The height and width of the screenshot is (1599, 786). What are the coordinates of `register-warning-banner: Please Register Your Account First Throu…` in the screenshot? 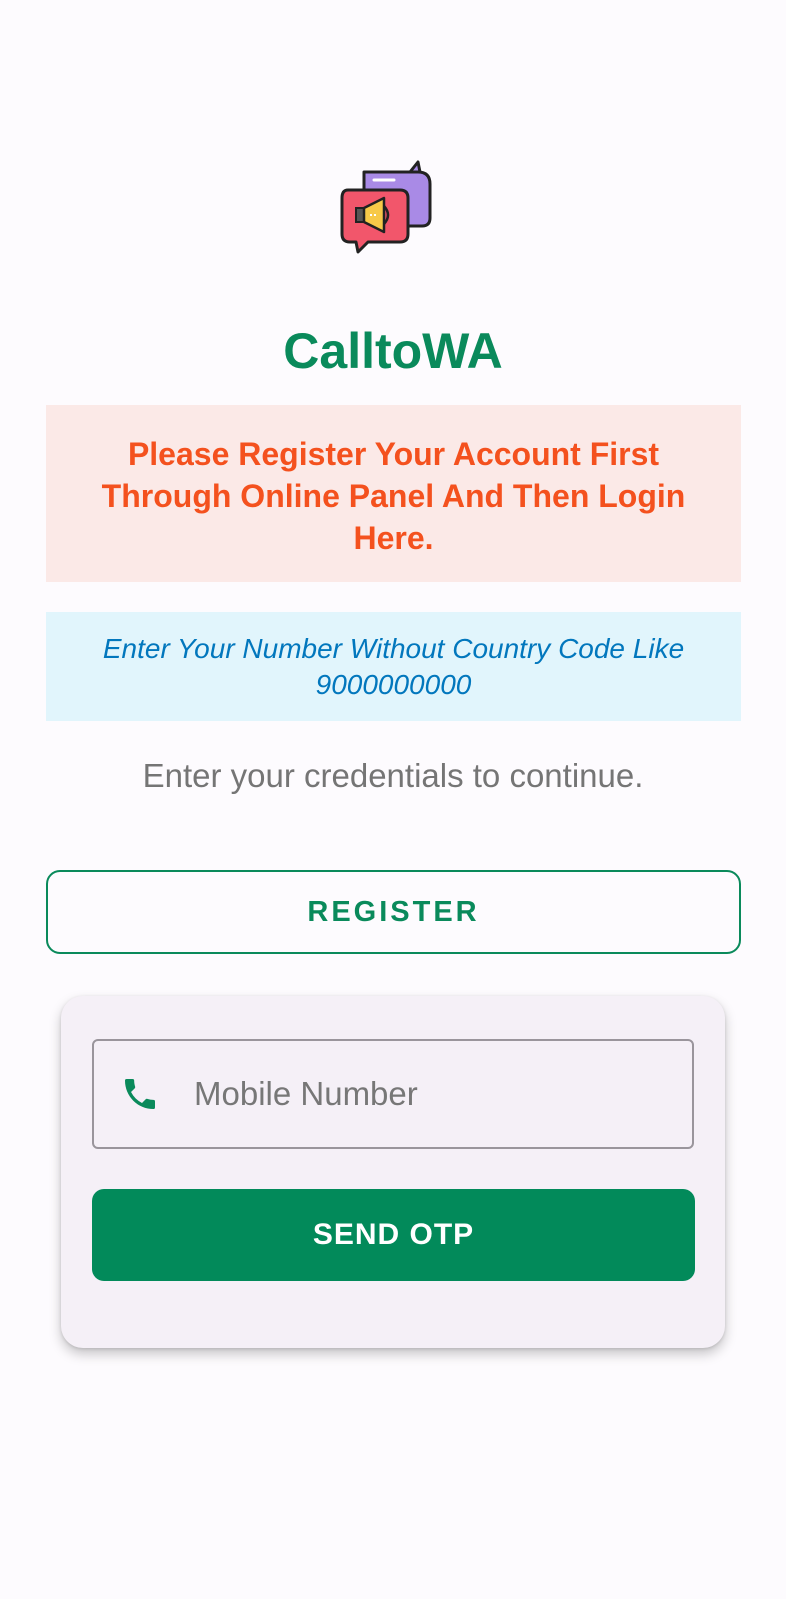 It's located at (393, 493).